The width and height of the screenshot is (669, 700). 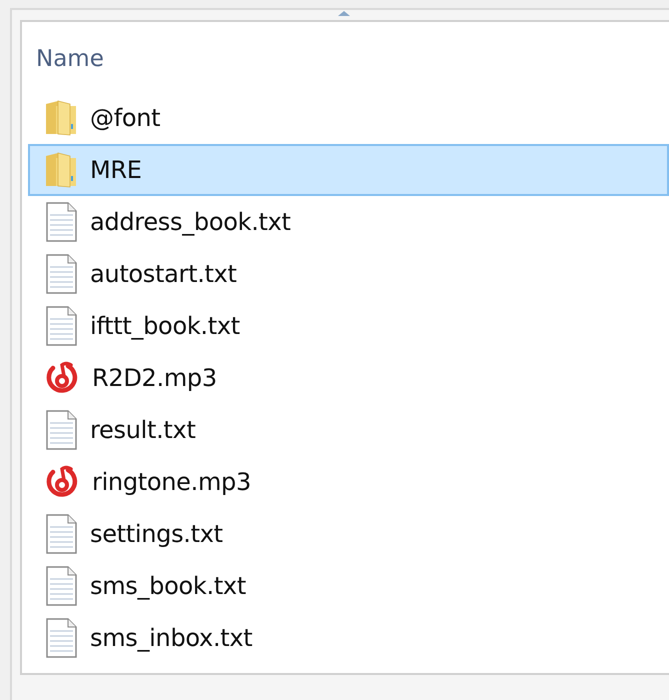 I want to click on file-name: ifttt_book.txt, so click(x=165, y=326).